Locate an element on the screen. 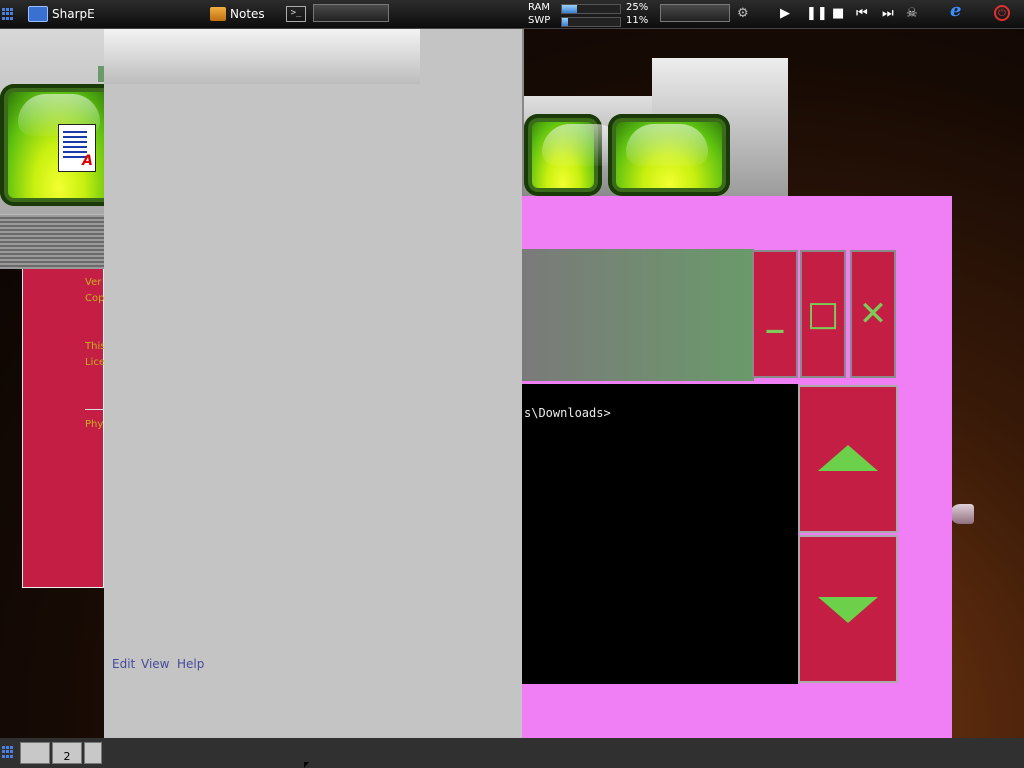 The image size is (1024, 768). volume-bar is located at coordinates (695, 13).